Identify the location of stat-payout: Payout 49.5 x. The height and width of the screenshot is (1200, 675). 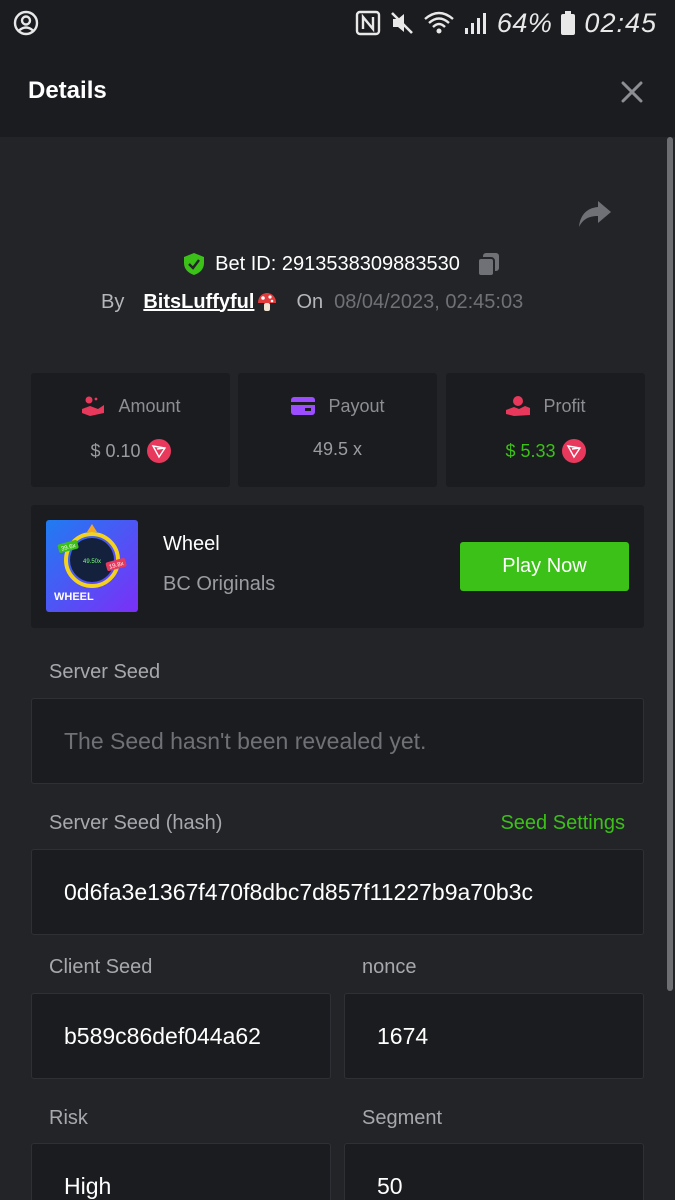
(337, 430).